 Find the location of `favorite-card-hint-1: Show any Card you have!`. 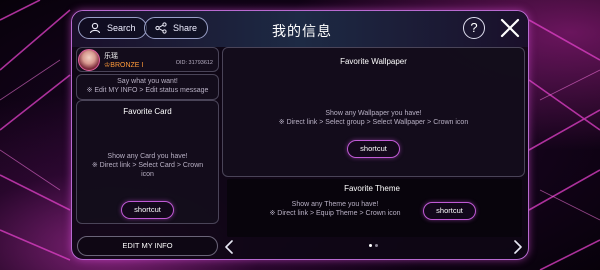

favorite-card-hint-1: Show any Card you have! is located at coordinates (147, 156).